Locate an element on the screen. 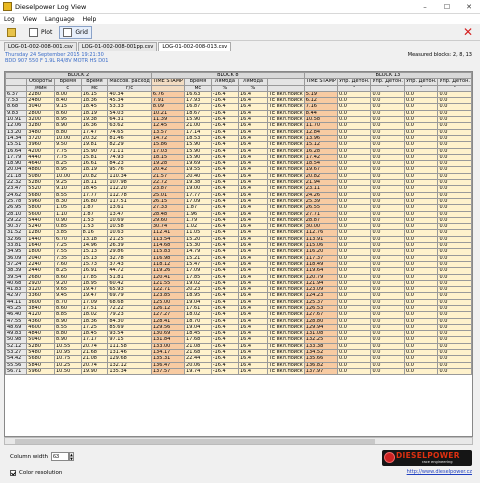  table-cell: 16.4 is located at coordinates (252, 371).